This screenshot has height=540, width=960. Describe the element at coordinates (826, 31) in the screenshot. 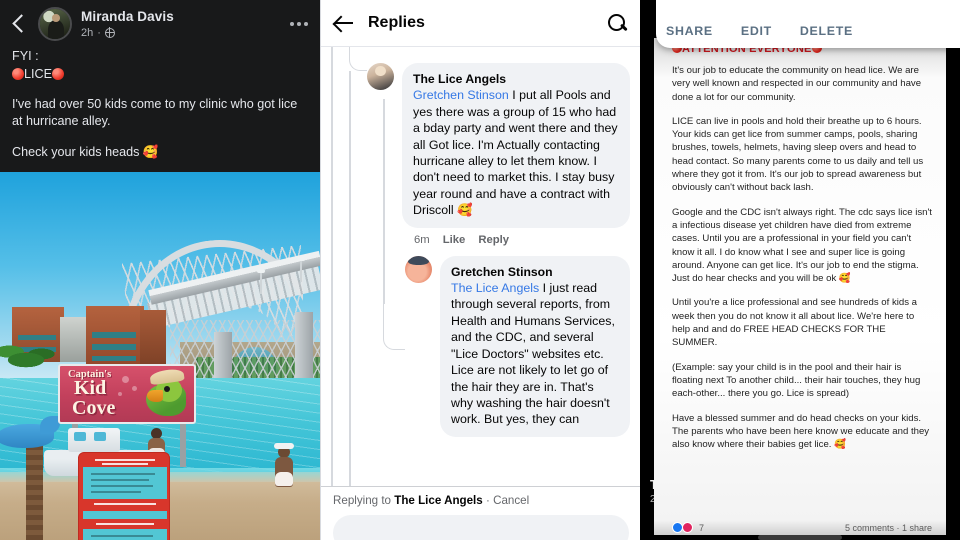

I see `delete-button: DELETE` at that location.